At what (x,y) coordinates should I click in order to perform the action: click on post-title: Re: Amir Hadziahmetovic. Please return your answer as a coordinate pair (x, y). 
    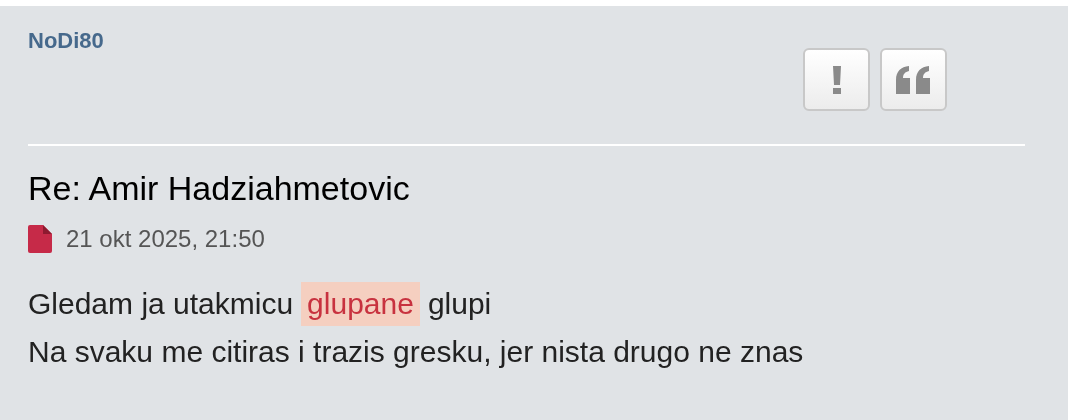
    Looking at the image, I should click on (219, 188).